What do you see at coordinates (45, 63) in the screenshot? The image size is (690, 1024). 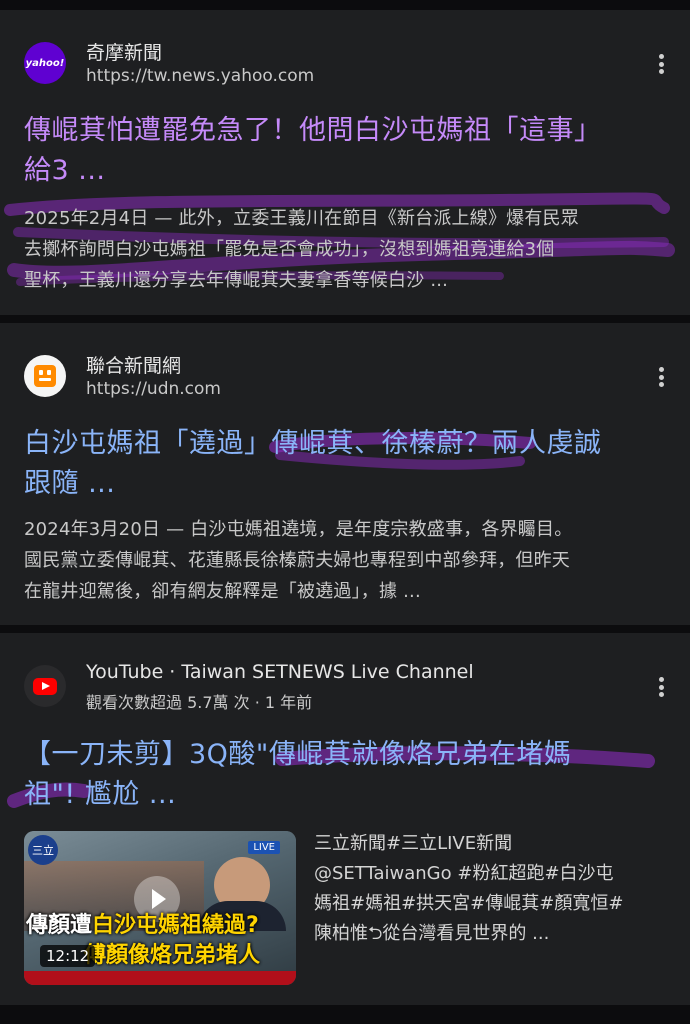 I see `yahoo-favicon-icon: yahoo!` at bounding box center [45, 63].